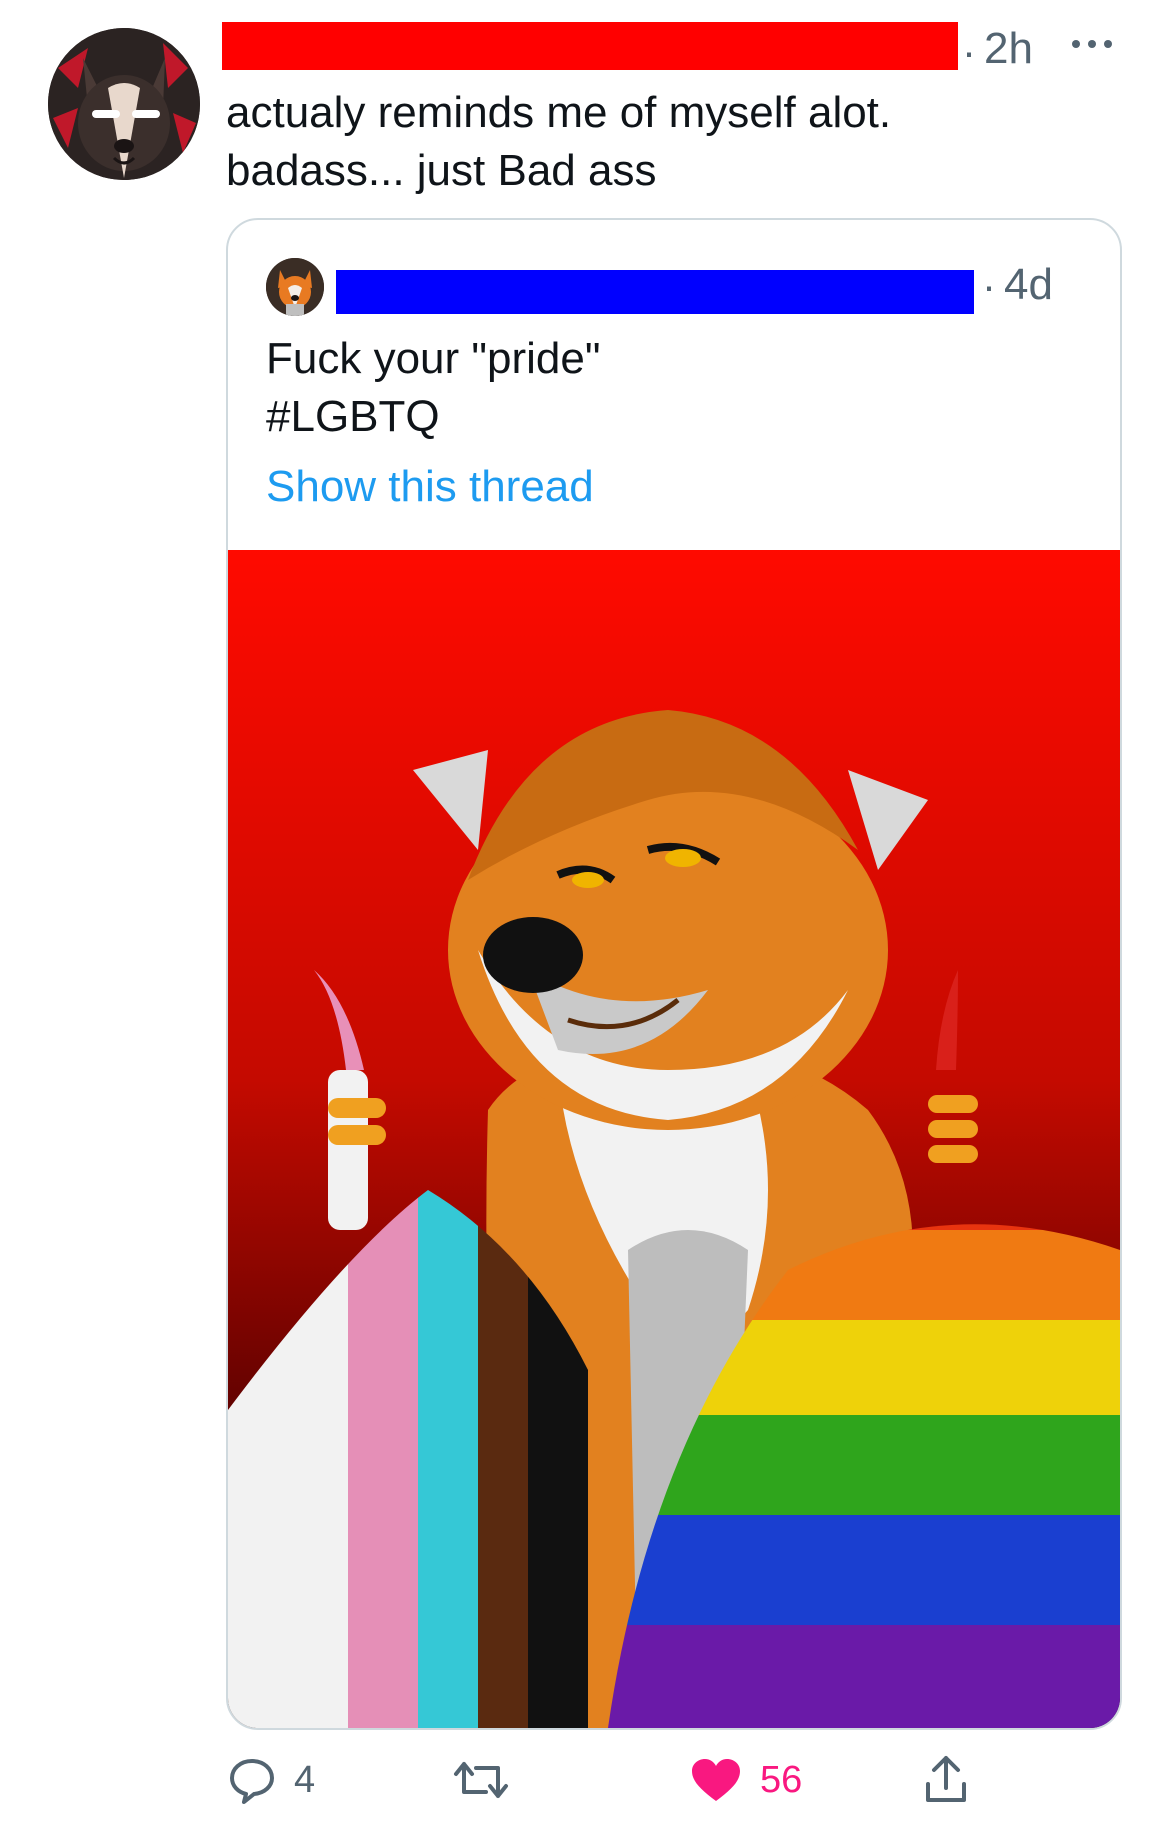 This screenshot has width=1170, height=1840. What do you see at coordinates (305, 1779) in the screenshot?
I see `reply-count: 4` at bounding box center [305, 1779].